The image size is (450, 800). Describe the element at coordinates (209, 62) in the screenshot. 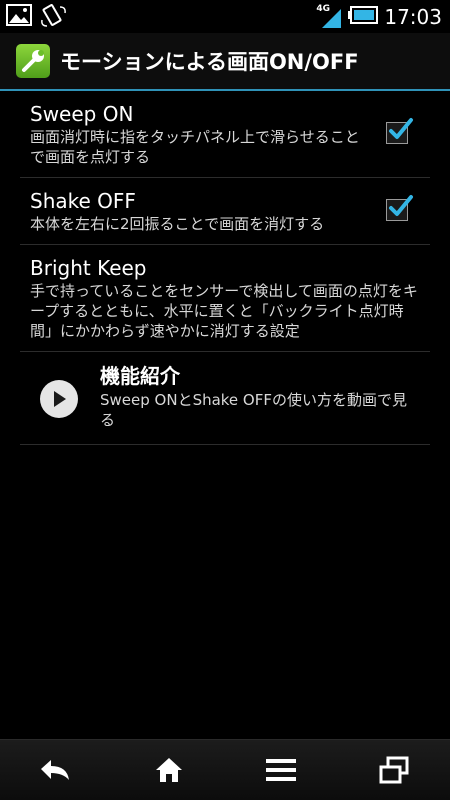

I see `page-title: モーションによる画面ON/OFF` at that location.